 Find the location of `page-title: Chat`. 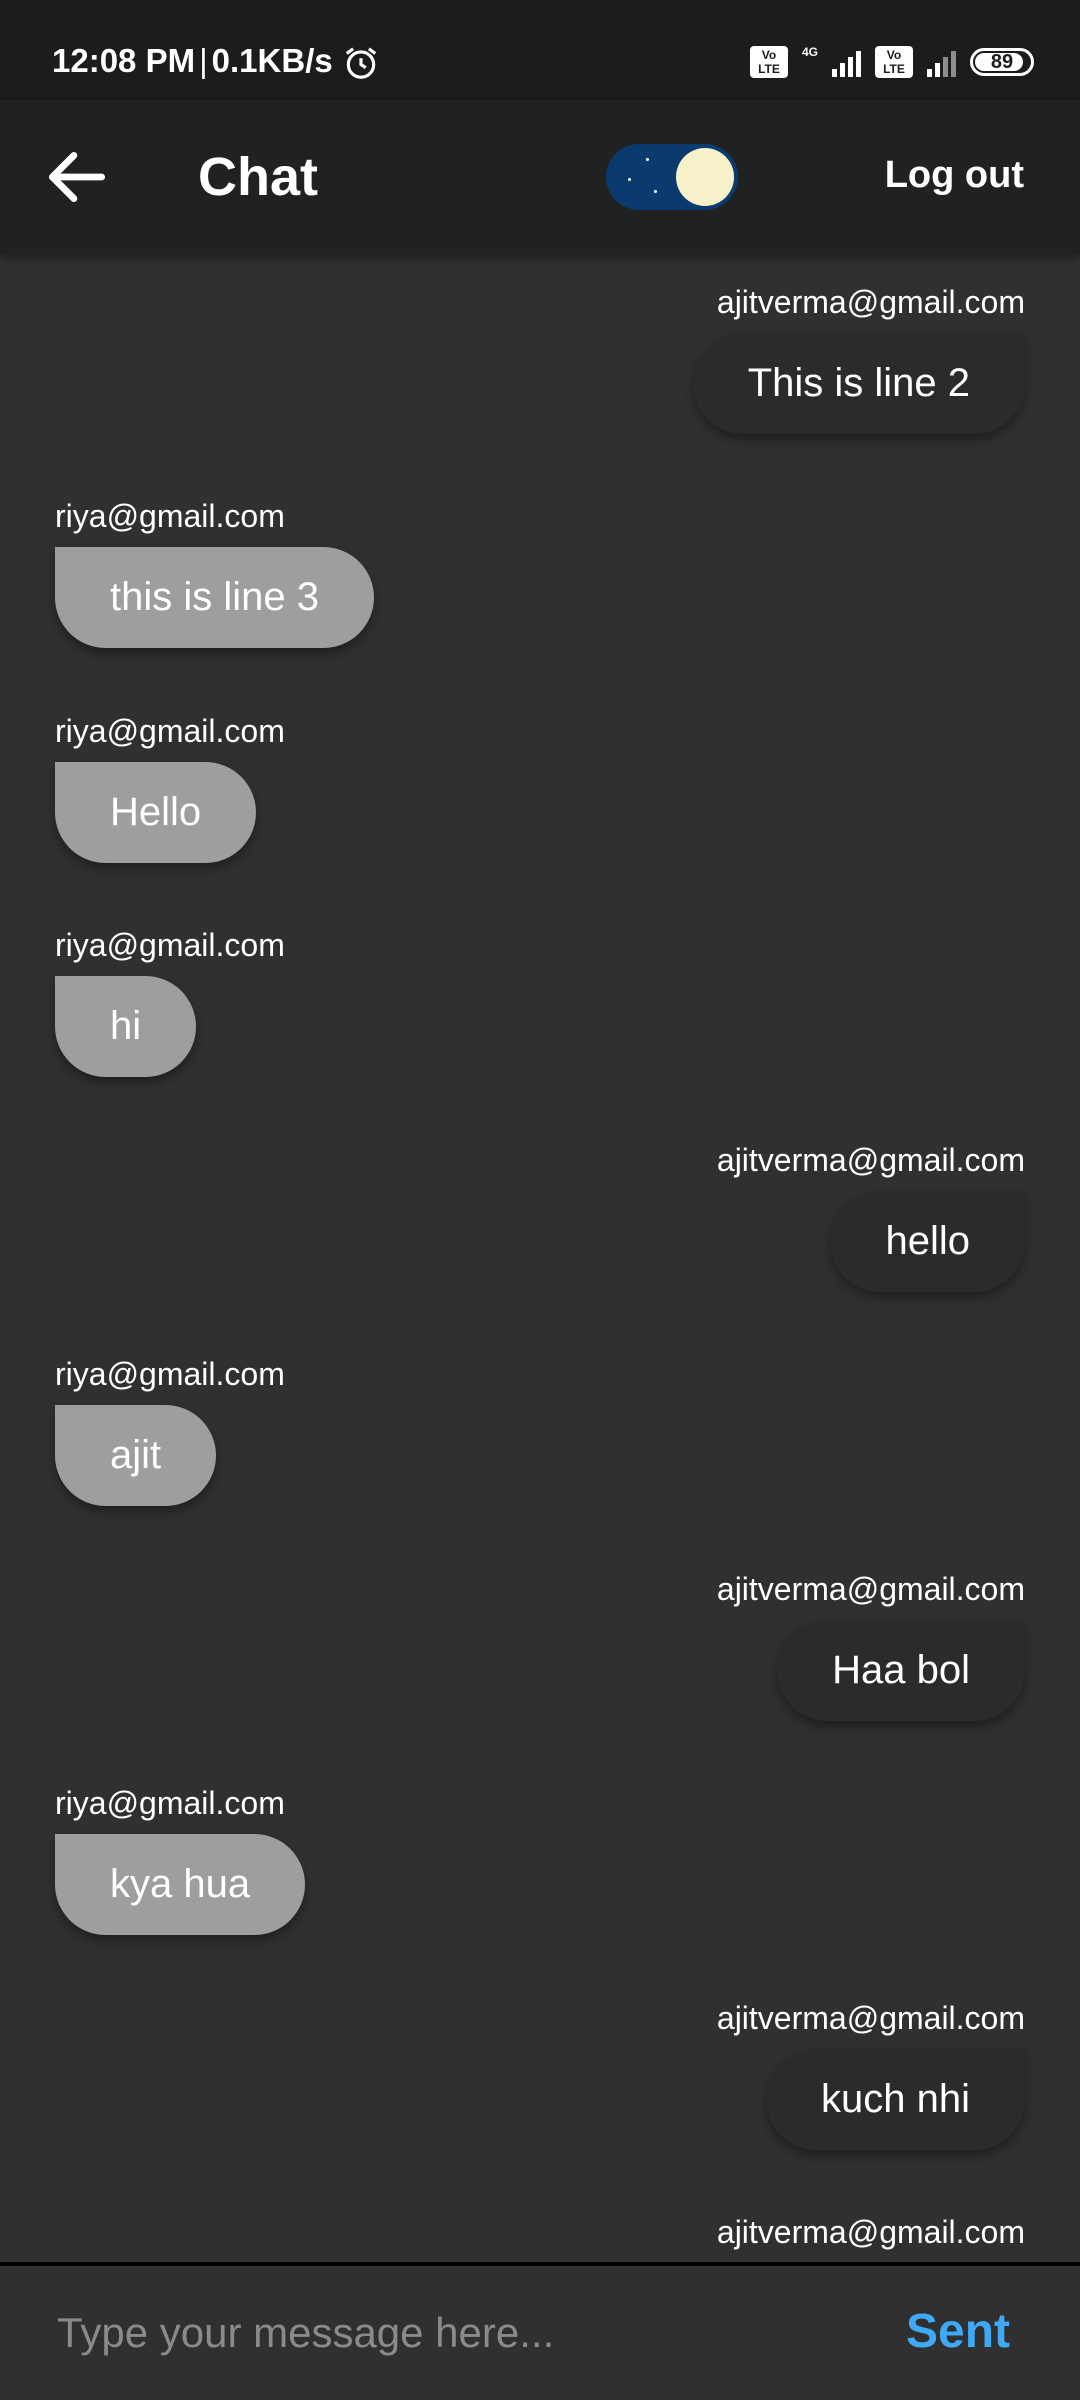

page-title: Chat is located at coordinates (258, 177).